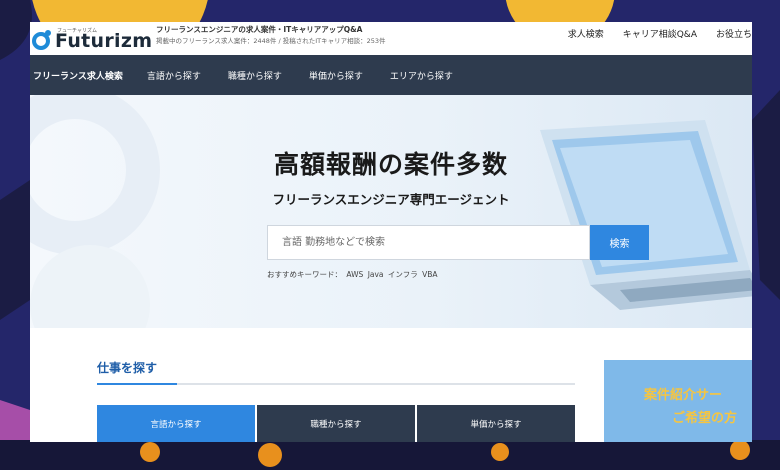 This screenshot has width=780, height=470. I want to click on banner-text-line2: ご希望の方, so click(705, 418).